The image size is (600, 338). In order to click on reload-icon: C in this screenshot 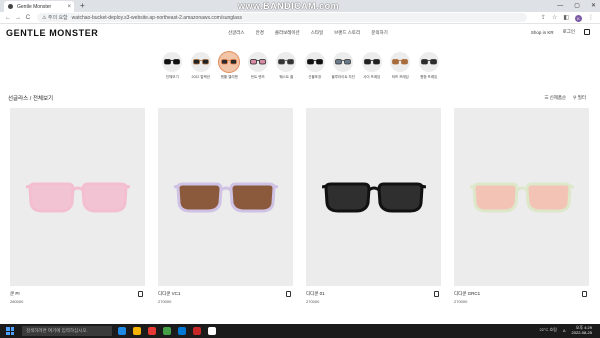, I will do `click(28, 18)`.